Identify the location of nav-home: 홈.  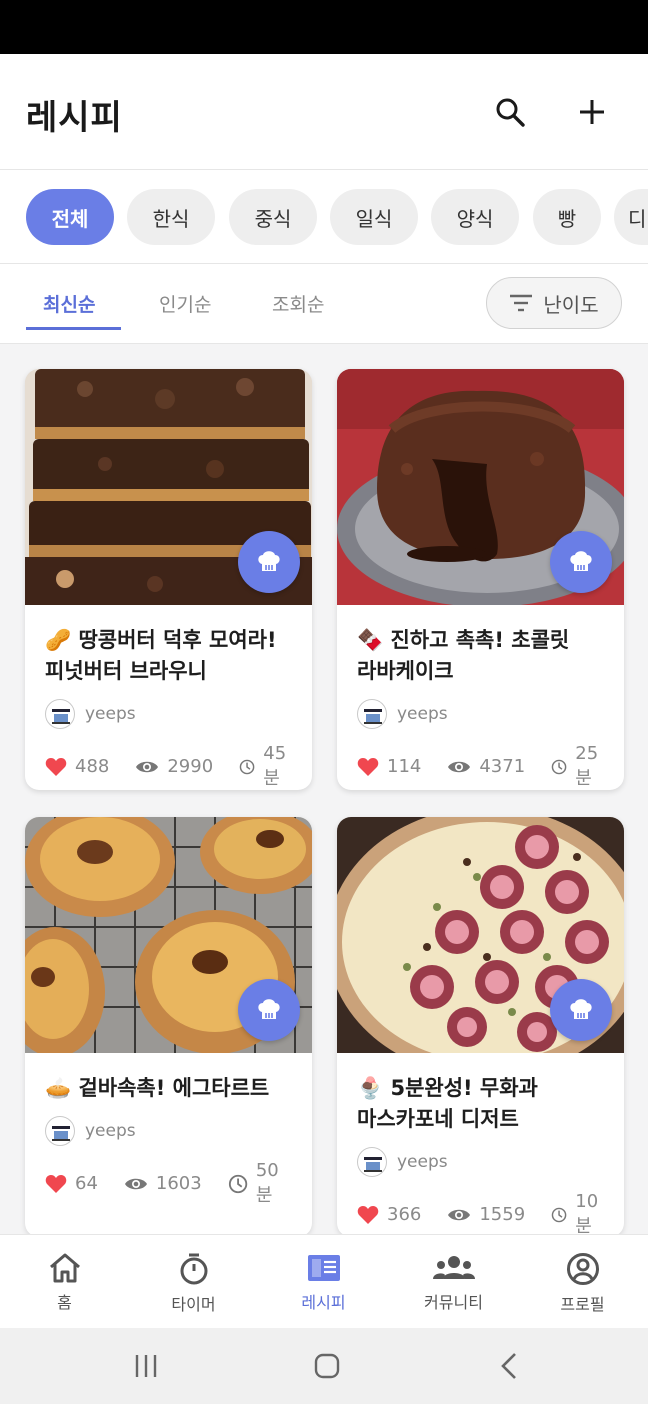
(64, 1282).